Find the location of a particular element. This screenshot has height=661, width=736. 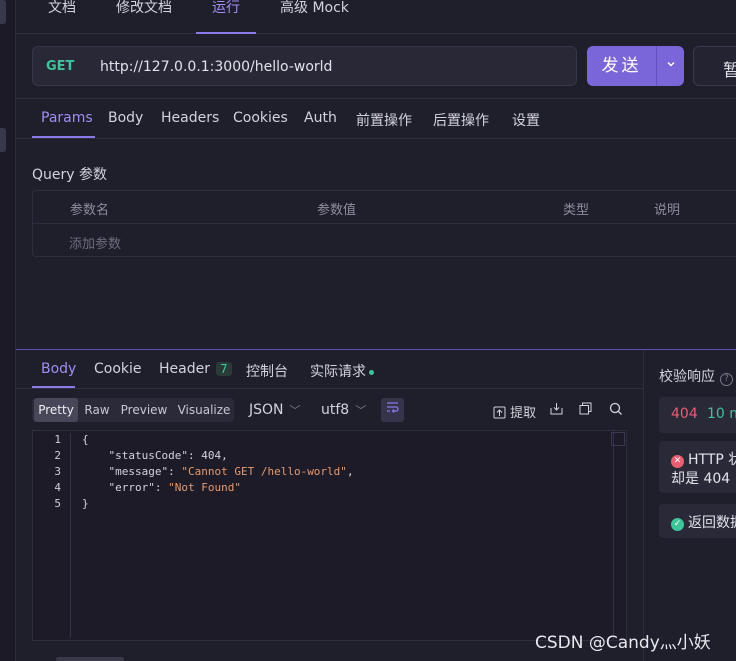

code-line: } is located at coordinates (85, 503).